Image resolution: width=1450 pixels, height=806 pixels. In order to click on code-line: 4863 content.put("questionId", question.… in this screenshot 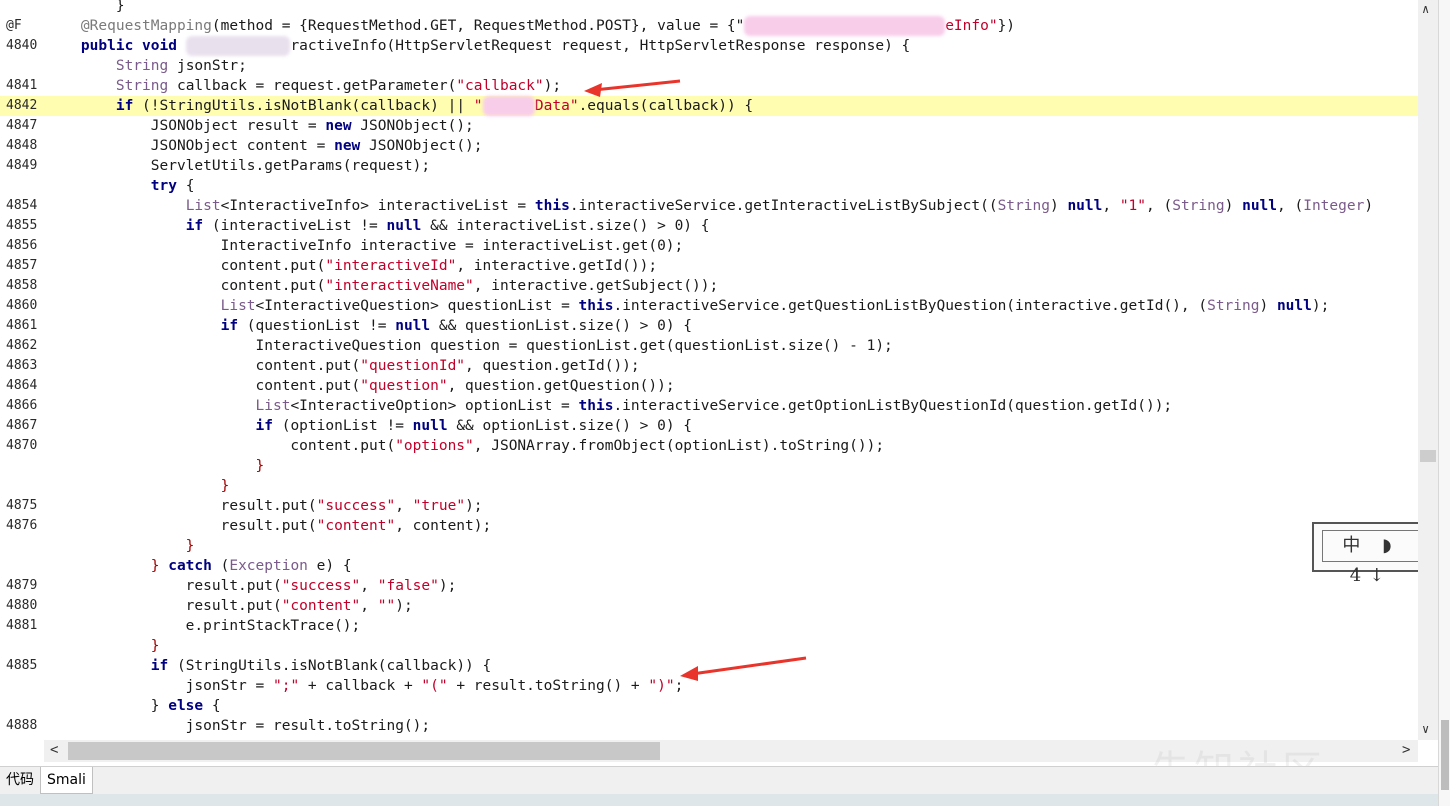, I will do `click(709, 366)`.